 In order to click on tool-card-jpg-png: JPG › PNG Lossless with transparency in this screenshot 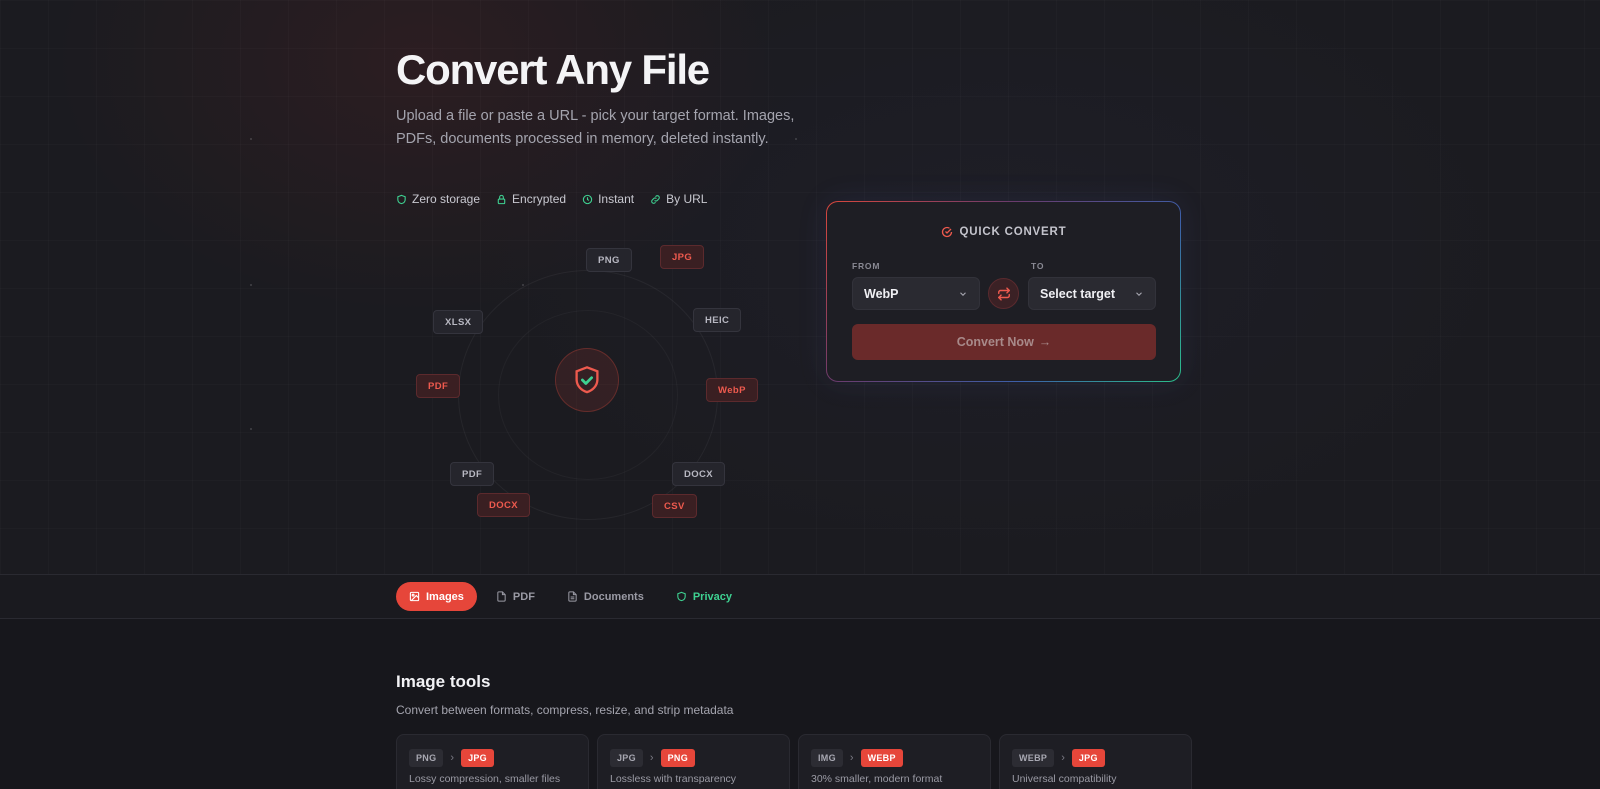, I will do `click(693, 761)`.